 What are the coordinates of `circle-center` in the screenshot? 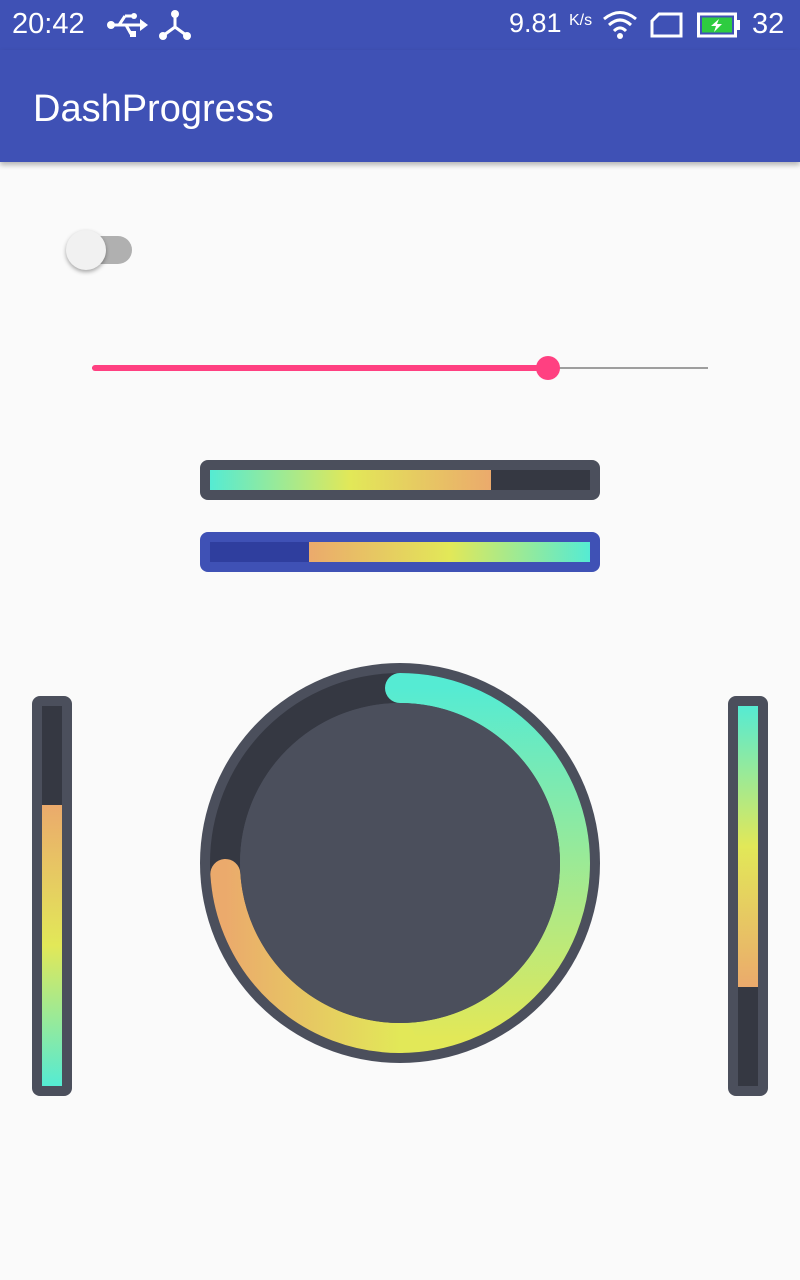 It's located at (400, 863).